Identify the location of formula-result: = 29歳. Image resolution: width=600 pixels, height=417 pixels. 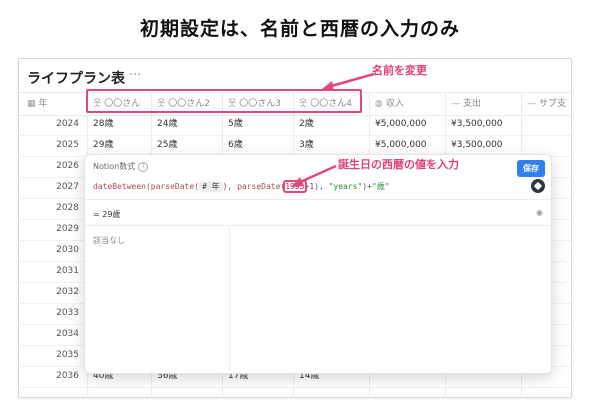
(107, 214).